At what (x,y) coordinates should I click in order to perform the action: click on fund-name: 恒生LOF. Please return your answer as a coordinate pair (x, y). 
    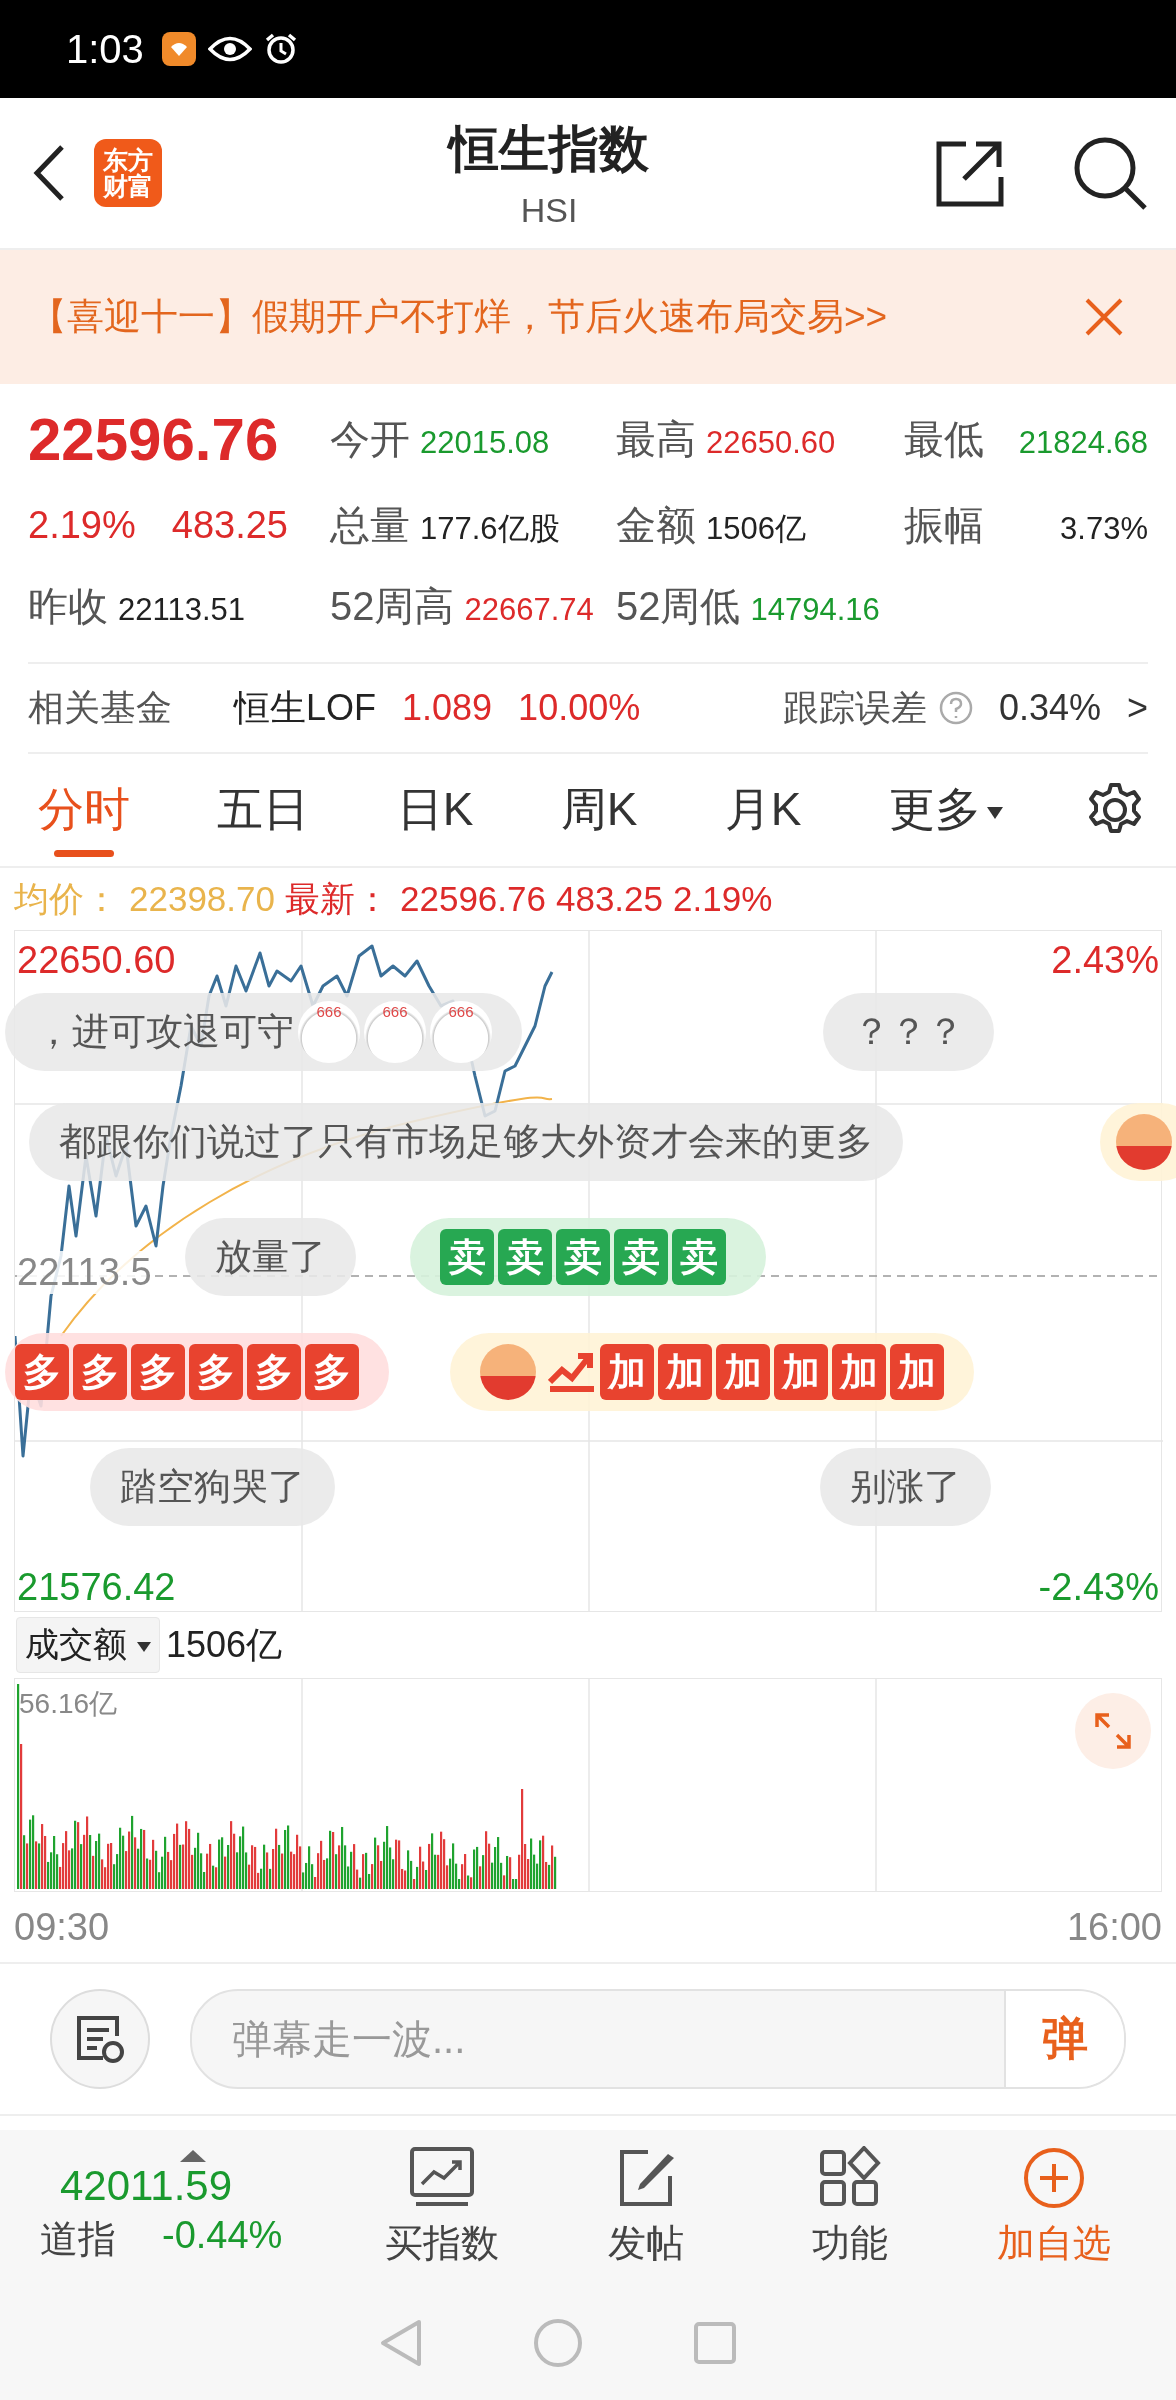
    Looking at the image, I should click on (305, 708).